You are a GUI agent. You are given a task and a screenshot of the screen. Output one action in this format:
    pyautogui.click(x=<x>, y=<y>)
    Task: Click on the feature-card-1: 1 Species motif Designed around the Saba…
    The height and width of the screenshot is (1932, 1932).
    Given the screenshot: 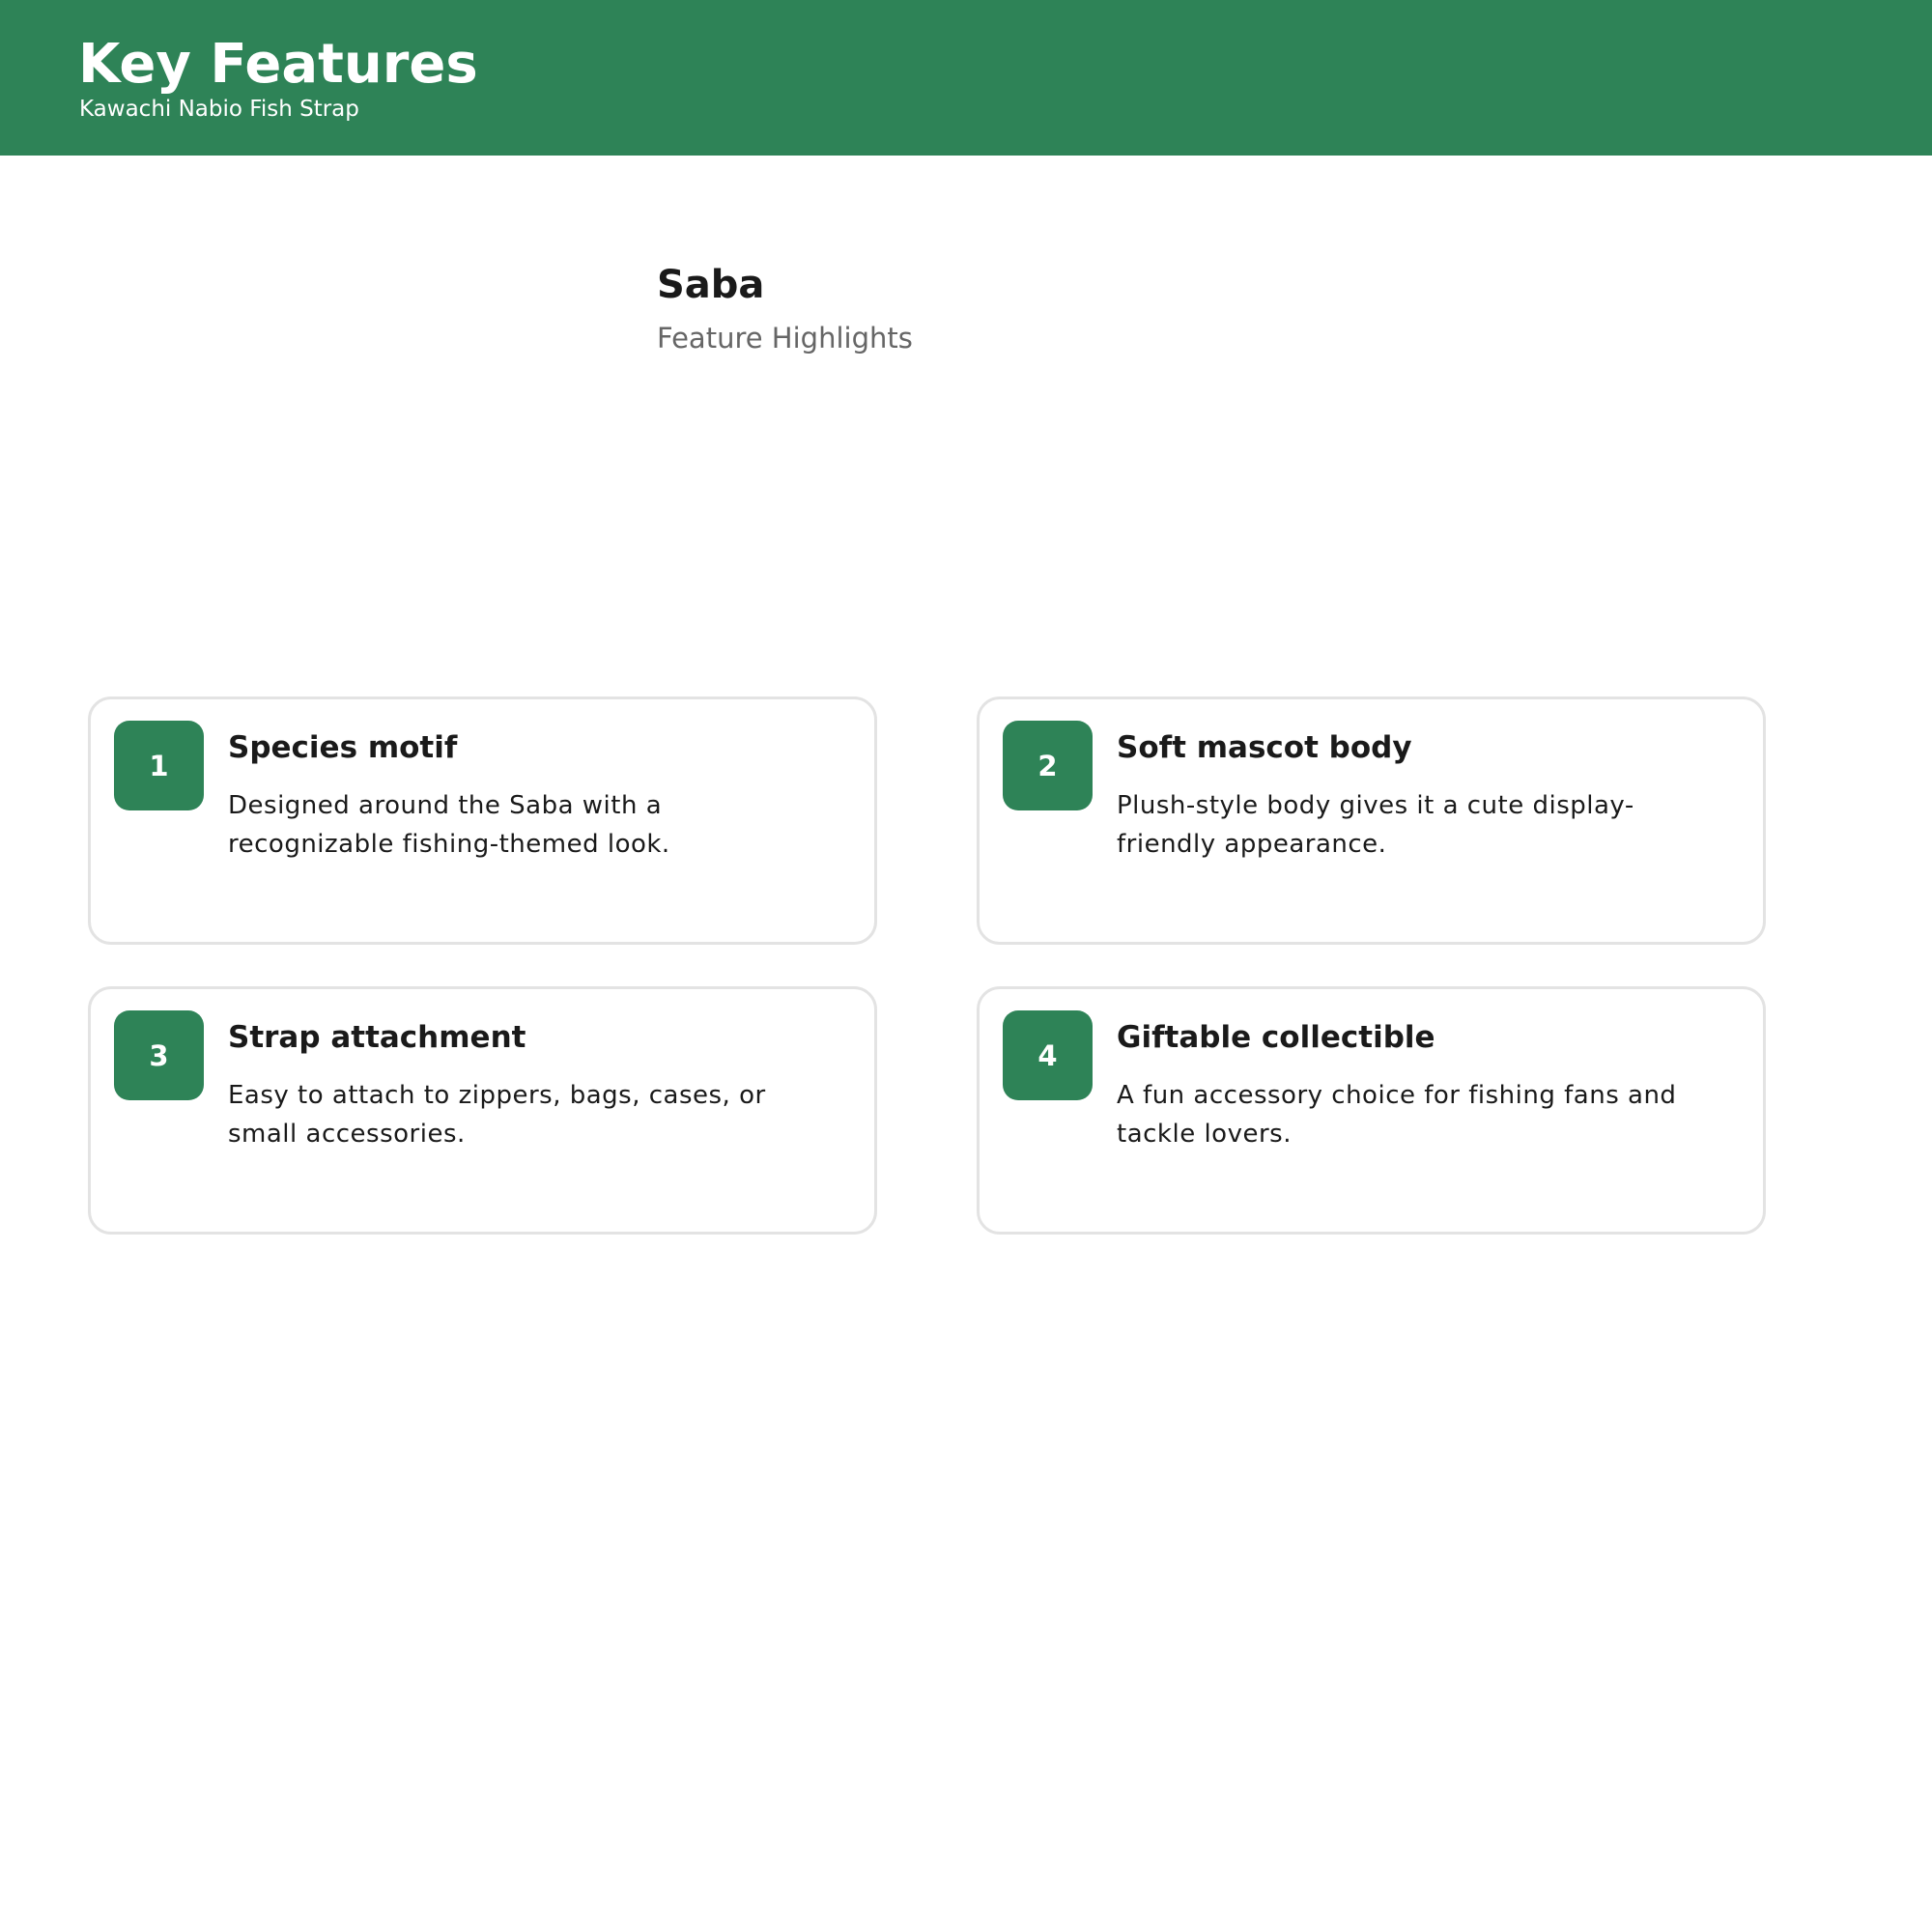 What is the action you would take?
    pyautogui.click(x=482, y=820)
    